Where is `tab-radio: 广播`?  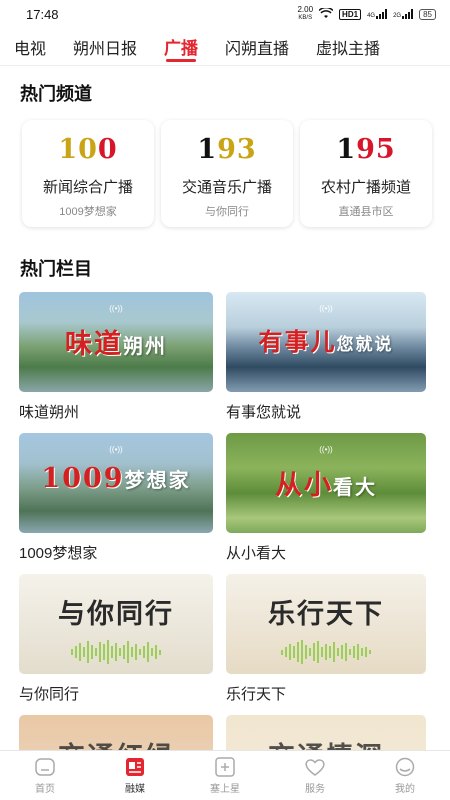
tab-radio: 广播 is located at coordinates (181, 47).